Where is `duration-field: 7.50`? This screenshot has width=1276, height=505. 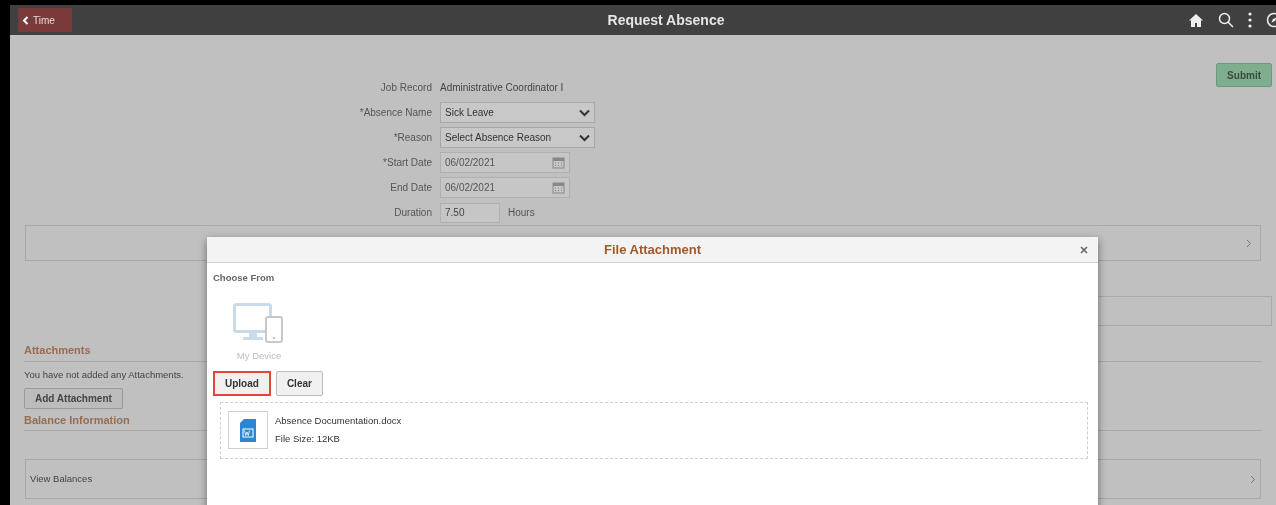
duration-field: 7.50 is located at coordinates (470, 212).